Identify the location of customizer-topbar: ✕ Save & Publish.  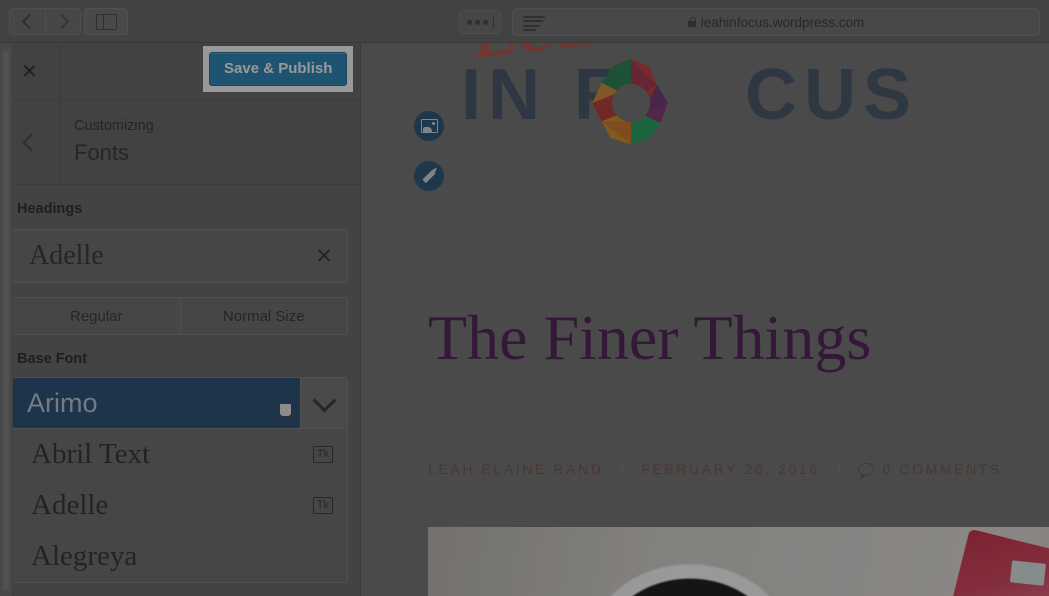
(180, 72).